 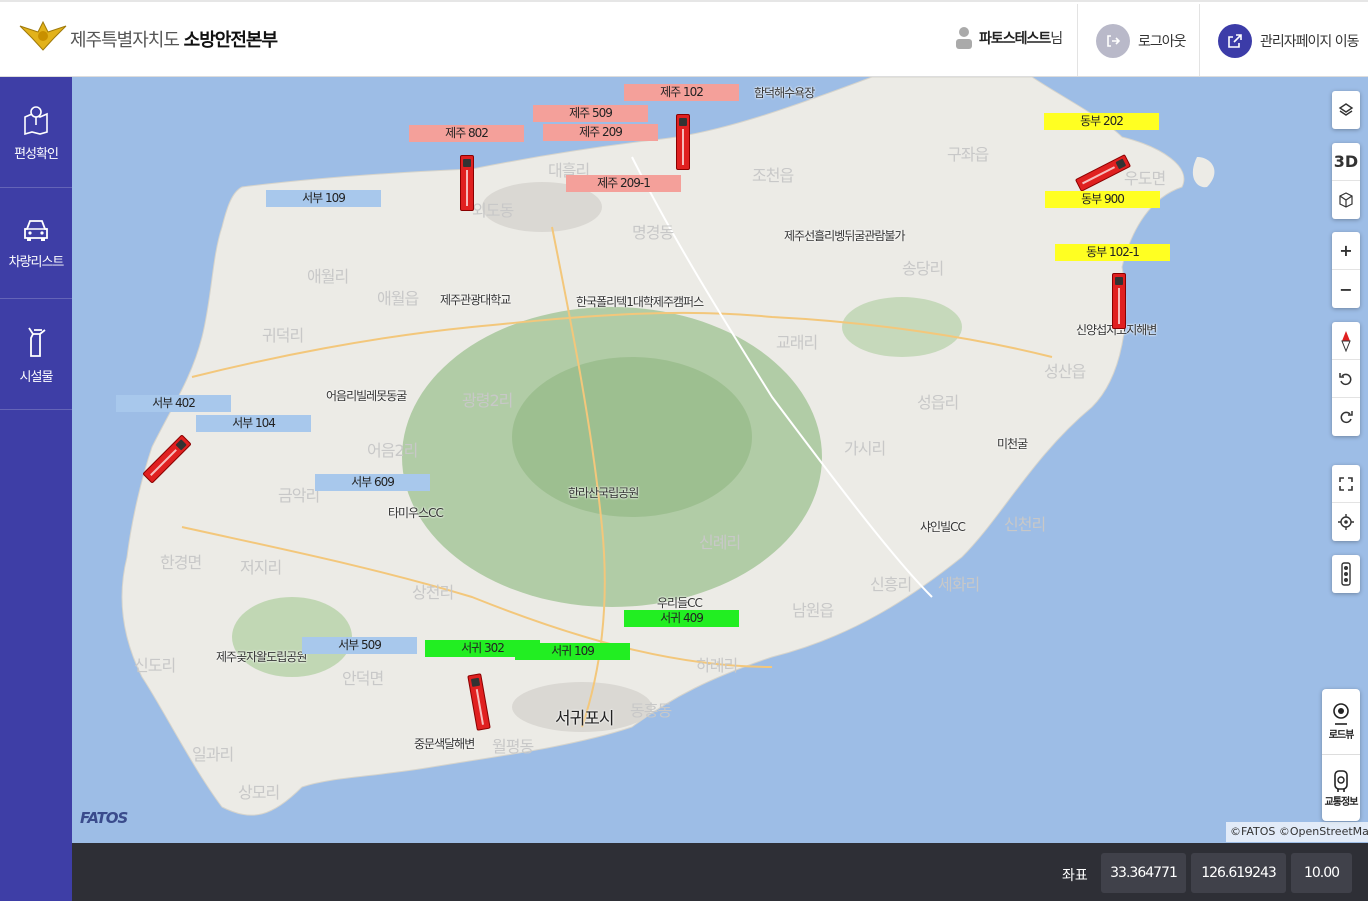 What do you see at coordinates (36, 489) in the screenshot?
I see `sidebar: 편성확인 차량리스트 시설물` at bounding box center [36, 489].